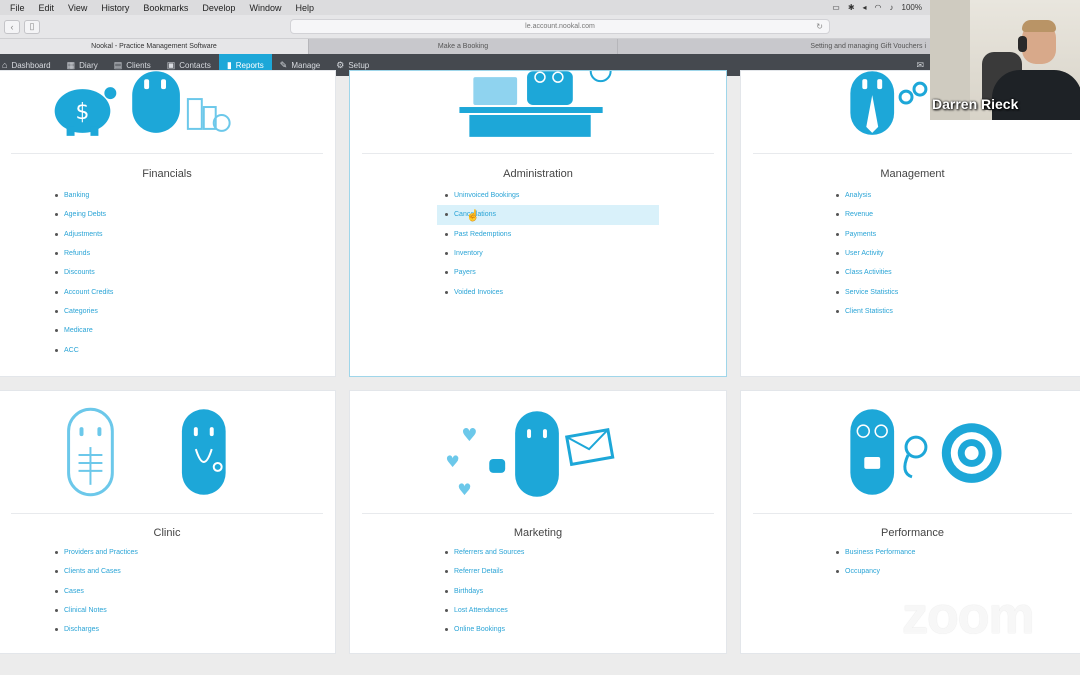  I want to click on administration-illustration, so click(535, 104).